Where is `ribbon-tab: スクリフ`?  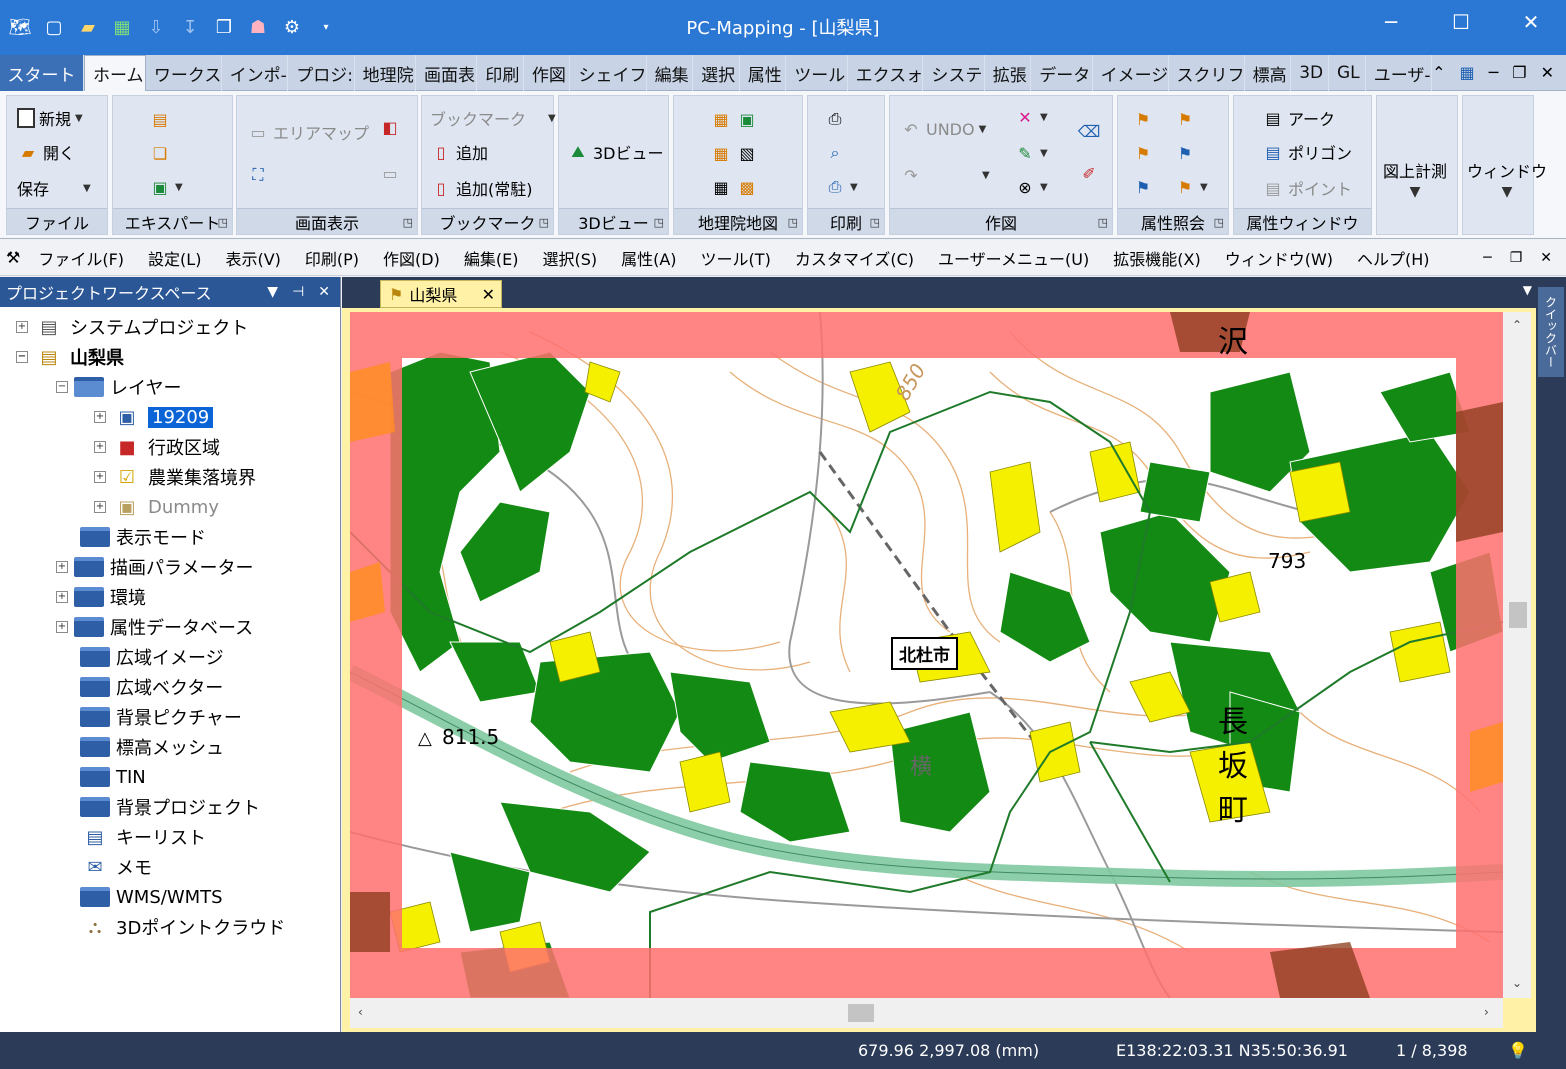
ribbon-tab: スクリフ is located at coordinates (1207, 73).